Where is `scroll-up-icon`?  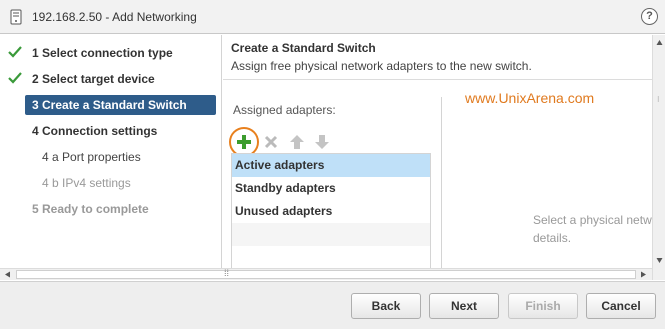
scroll-up-icon is located at coordinates (659, 42).